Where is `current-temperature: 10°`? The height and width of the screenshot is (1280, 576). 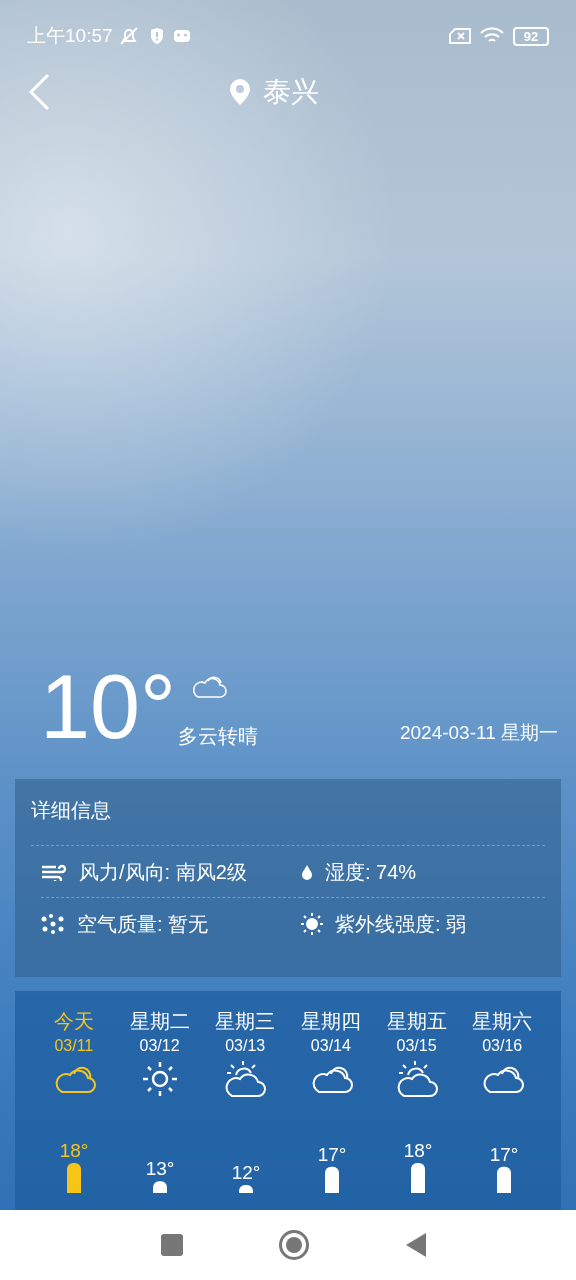 current-temperature: 10° is located at coordinates (108, 707).